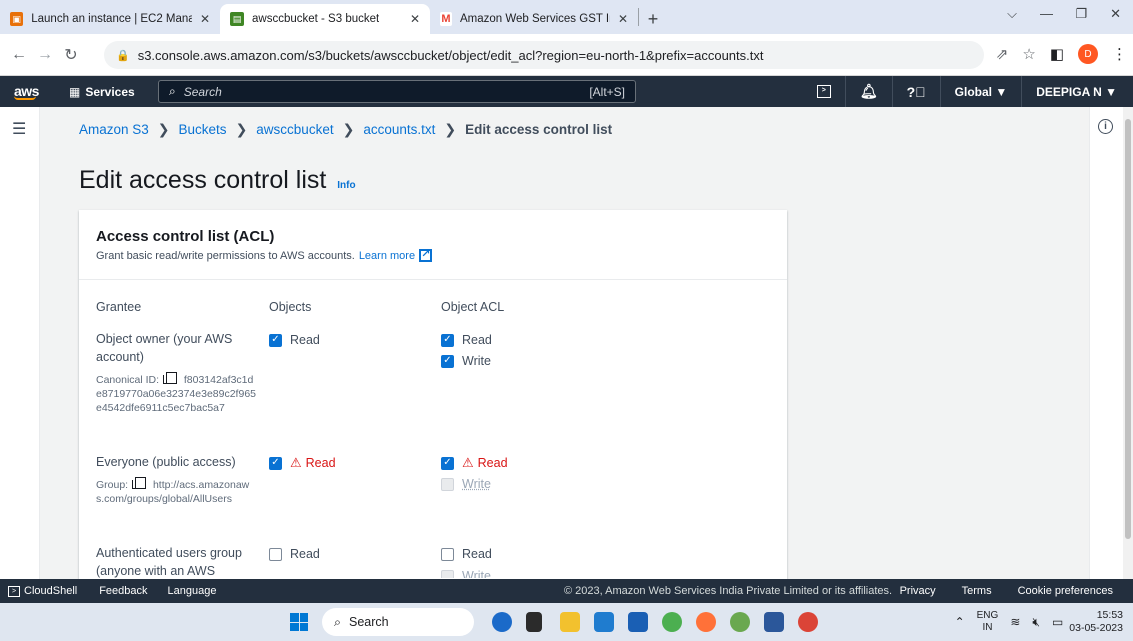 This screenshot has height=641, width=1133. I want to click on new-tab-button: +, so click(653, 19).